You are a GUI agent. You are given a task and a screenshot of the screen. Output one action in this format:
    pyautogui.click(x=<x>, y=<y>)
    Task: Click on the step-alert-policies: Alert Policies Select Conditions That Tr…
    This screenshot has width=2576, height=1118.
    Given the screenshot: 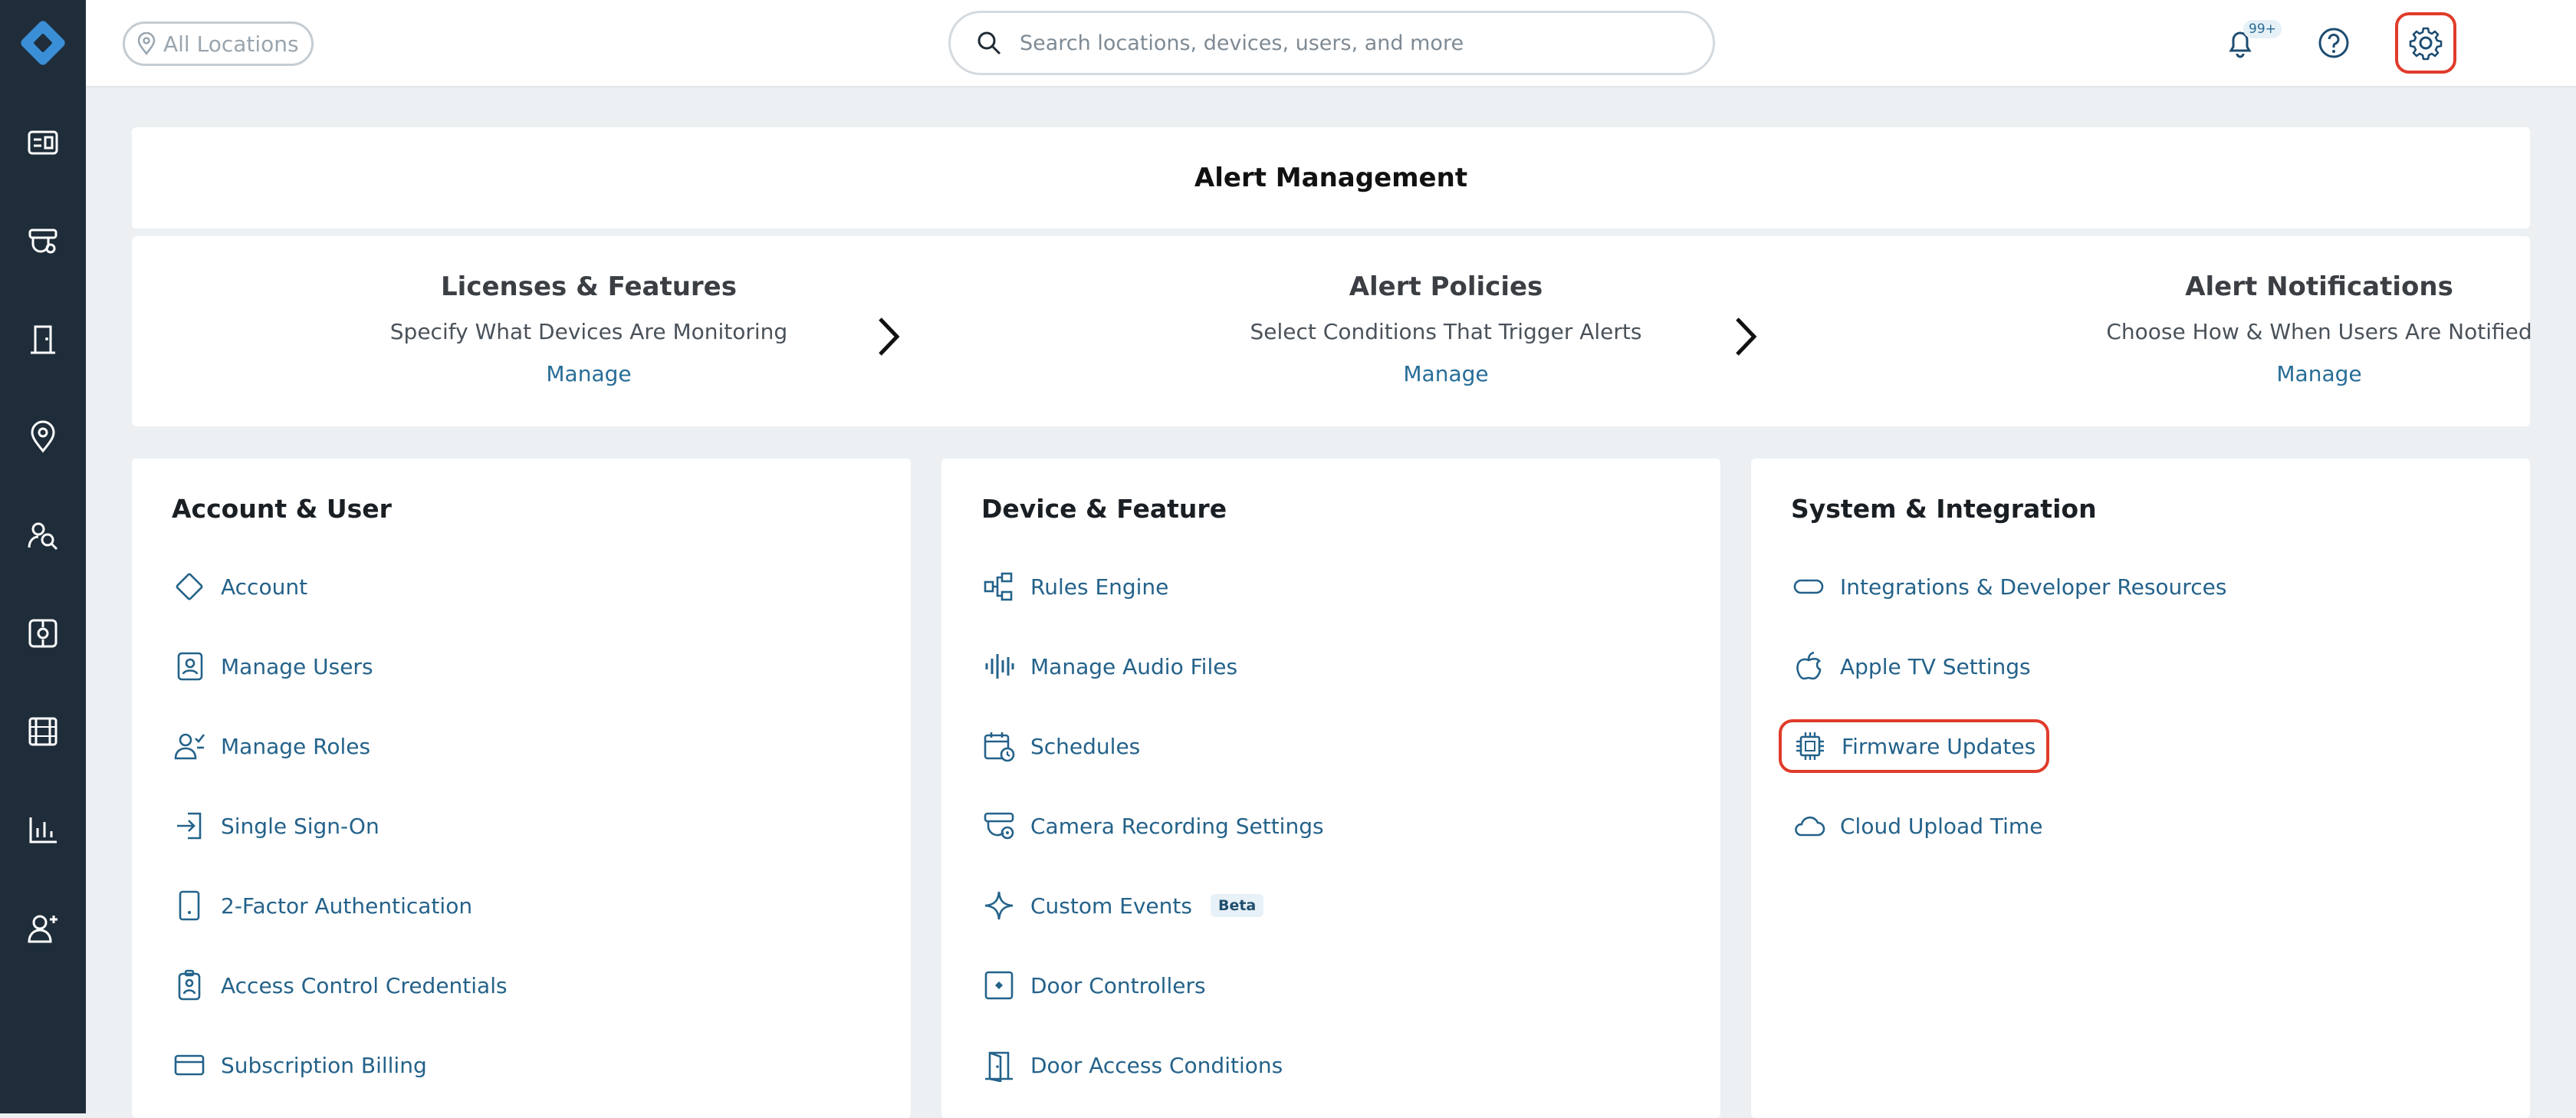 What is the action you would take?
    pyautogui.click(x=1446, y=328)
    